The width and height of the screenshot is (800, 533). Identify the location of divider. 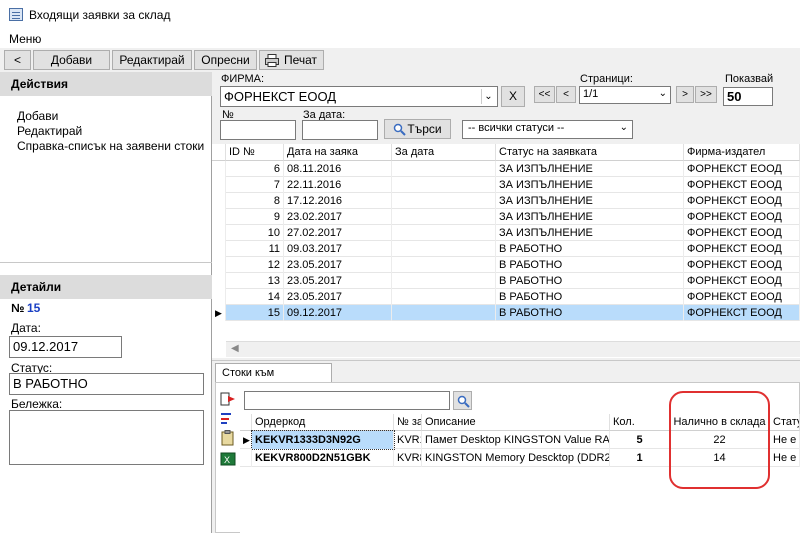
(106, 262).